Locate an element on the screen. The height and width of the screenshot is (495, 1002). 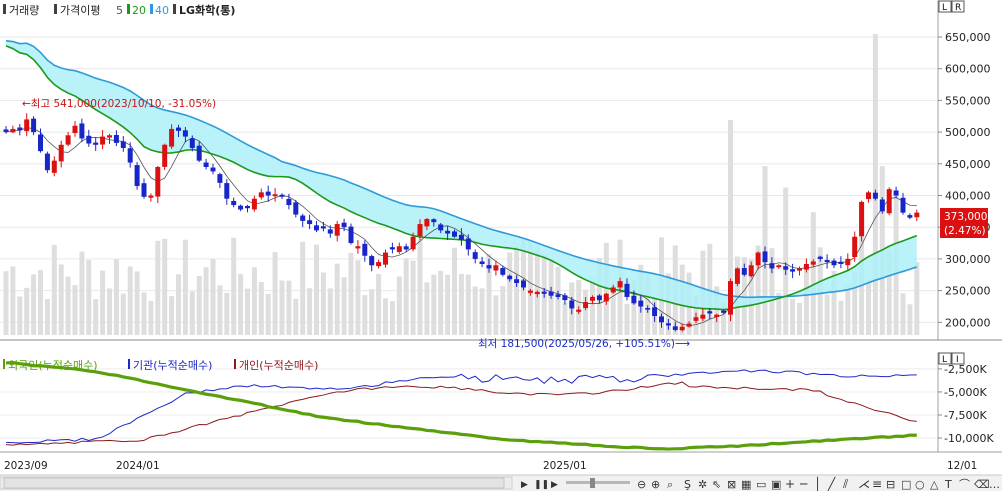
window-icon: ▣ is located at coordinates (776, 484).